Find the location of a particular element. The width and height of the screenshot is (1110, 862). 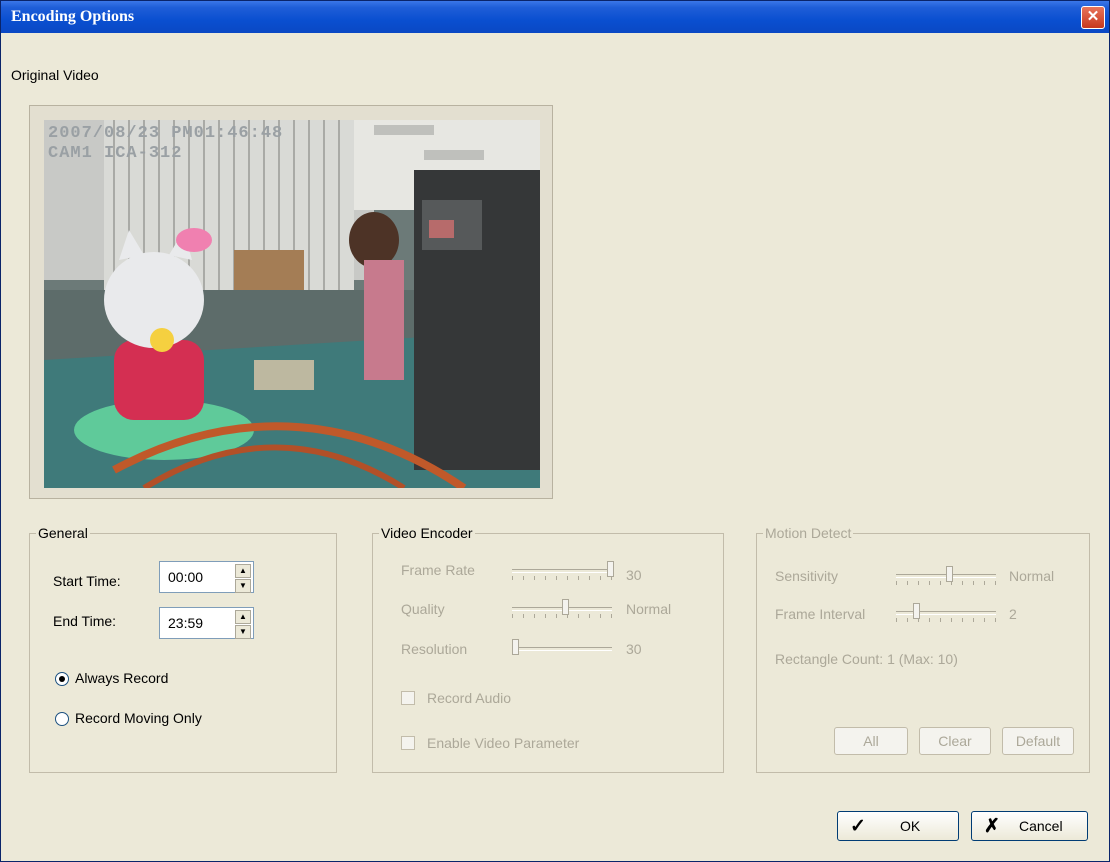

always-record-radio is located at coordinates (62, 679).